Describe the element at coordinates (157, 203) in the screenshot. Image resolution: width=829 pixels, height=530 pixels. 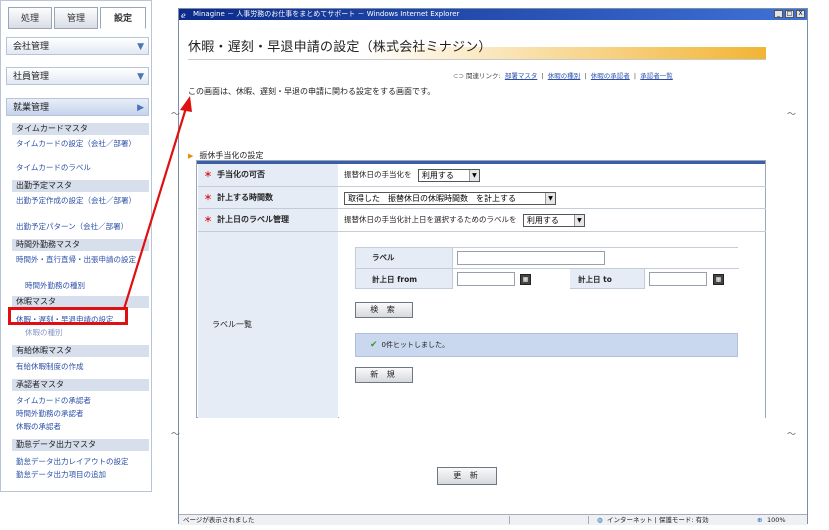
I see `annotation-arrow` at that location.